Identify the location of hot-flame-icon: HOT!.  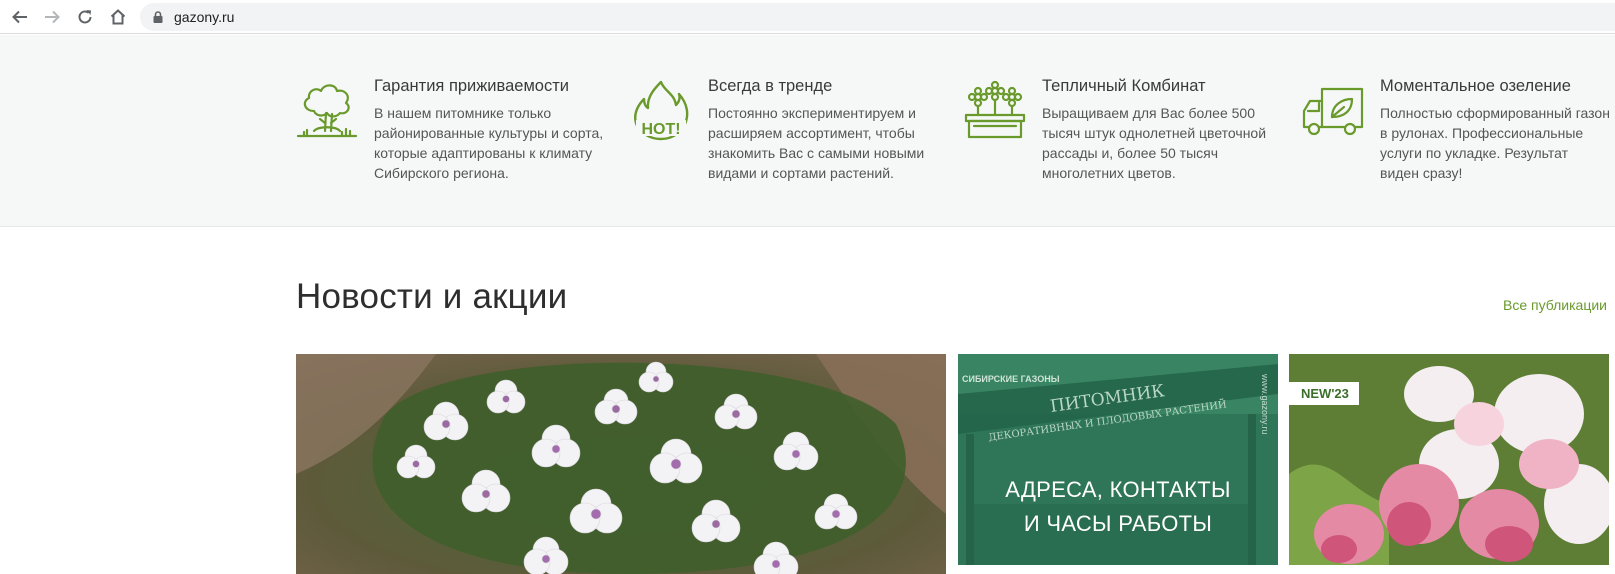
(661, 110).